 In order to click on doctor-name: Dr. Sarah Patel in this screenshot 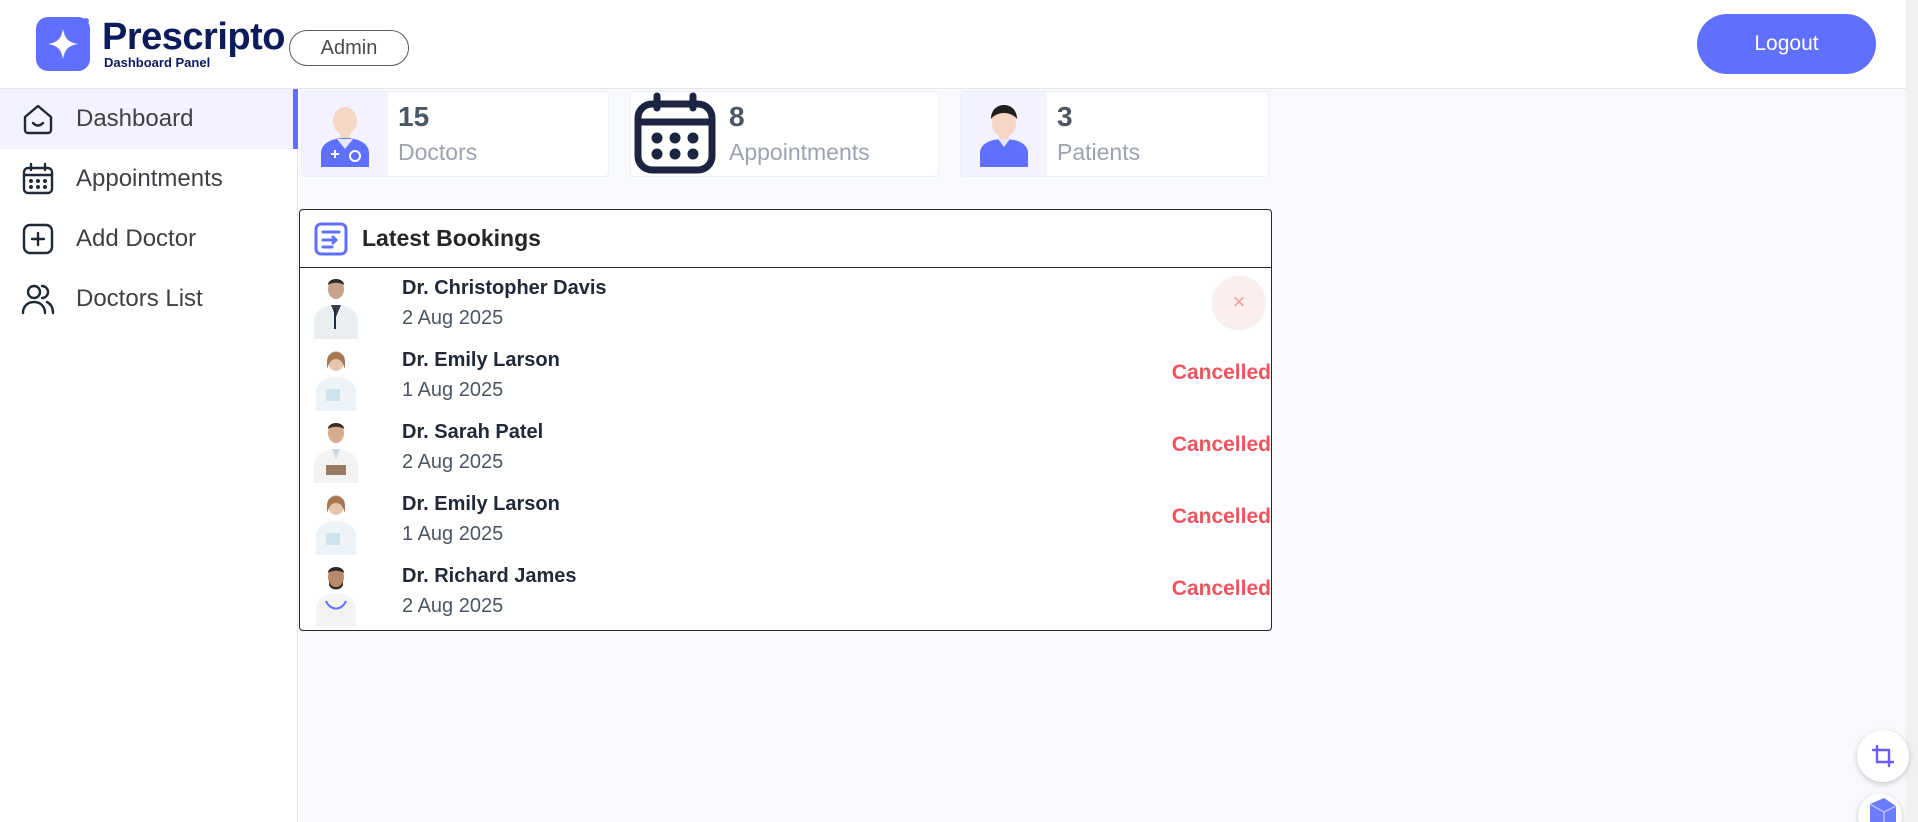, I will do `click(473, 432)`.